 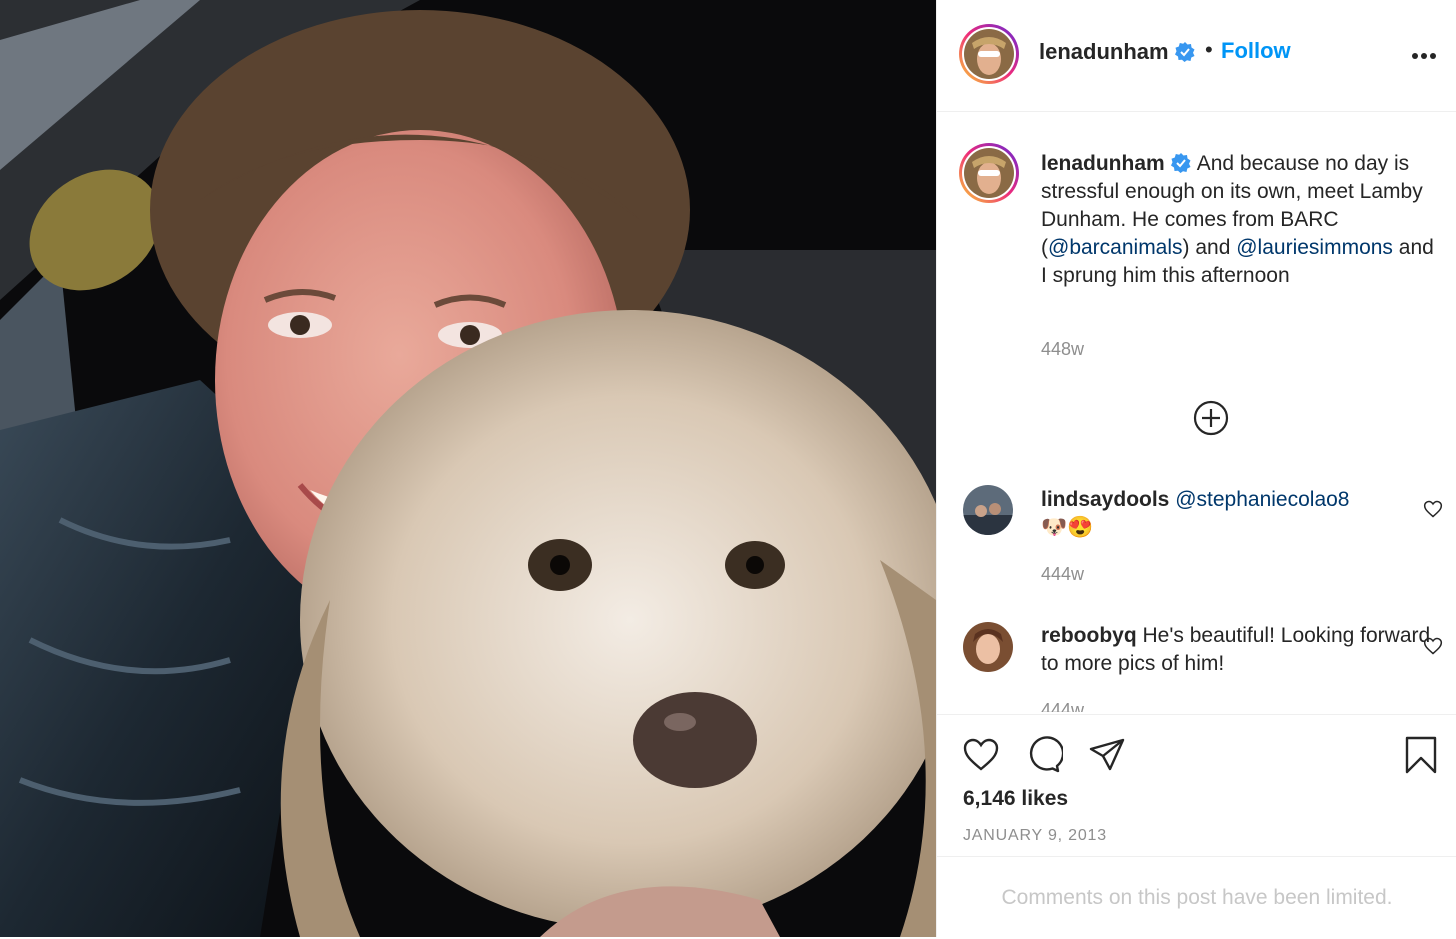 I want to click on save-bookmark-icon, so click(x=1421, y=755).